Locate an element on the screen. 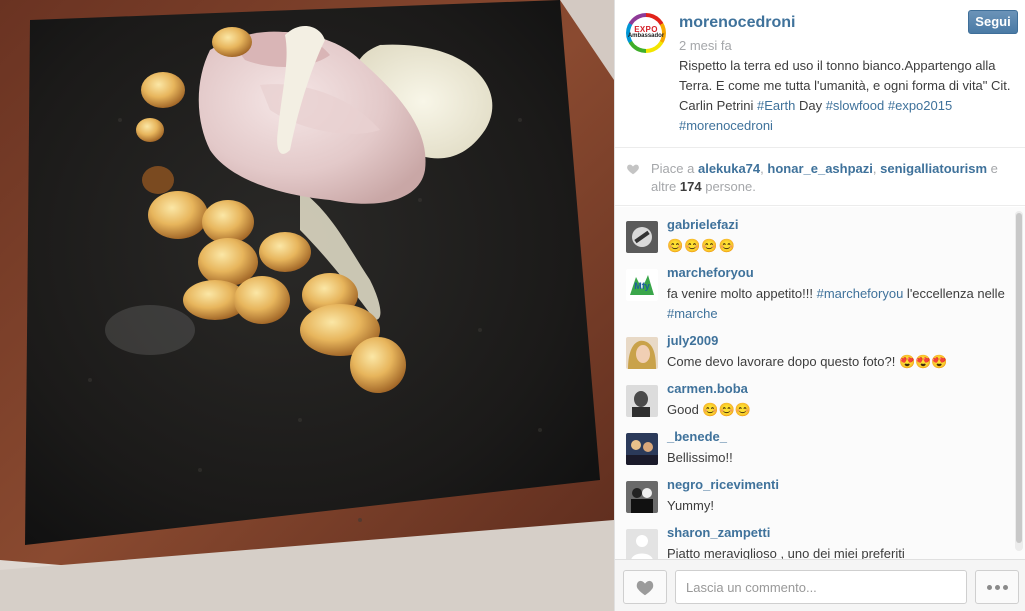  user-photo: Mfy is located at coordinates (642, 285).